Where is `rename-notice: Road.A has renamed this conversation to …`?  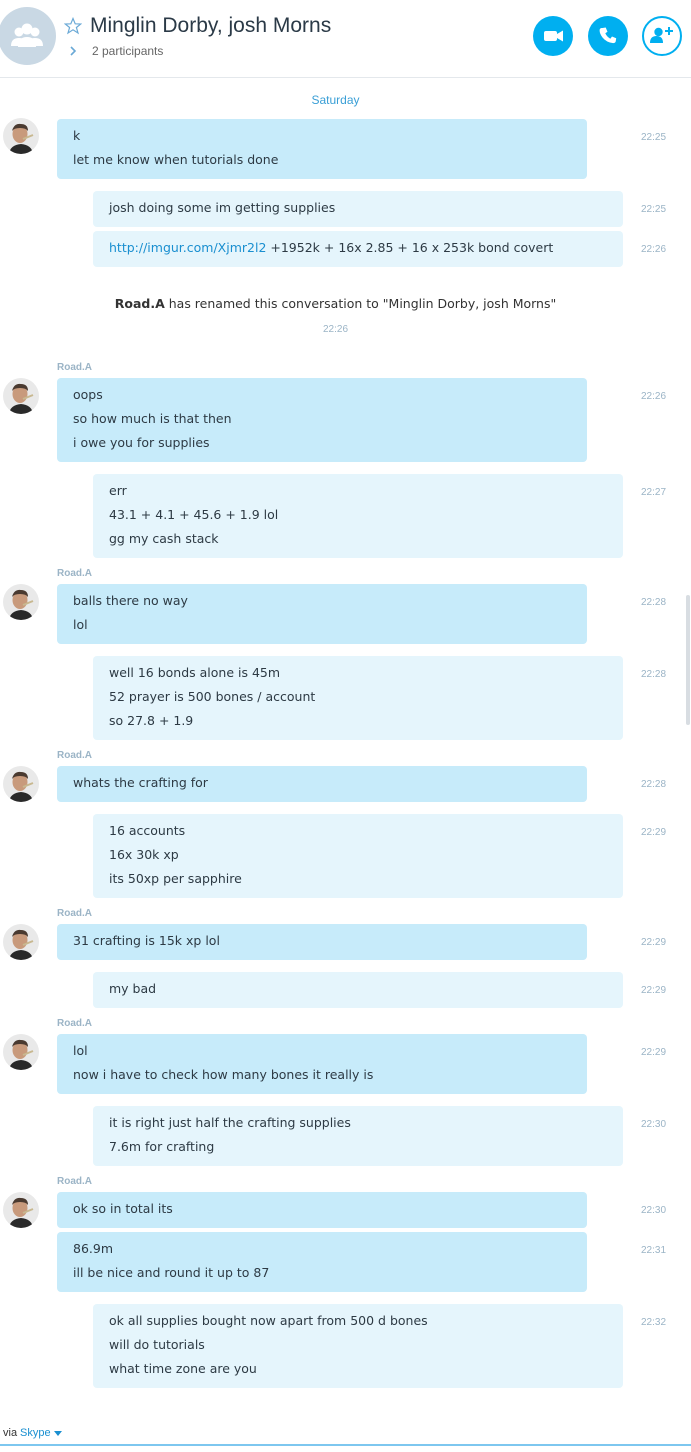
rename-notice: Road.A has renamed this conversation to … is located at coordinates (335, 303).